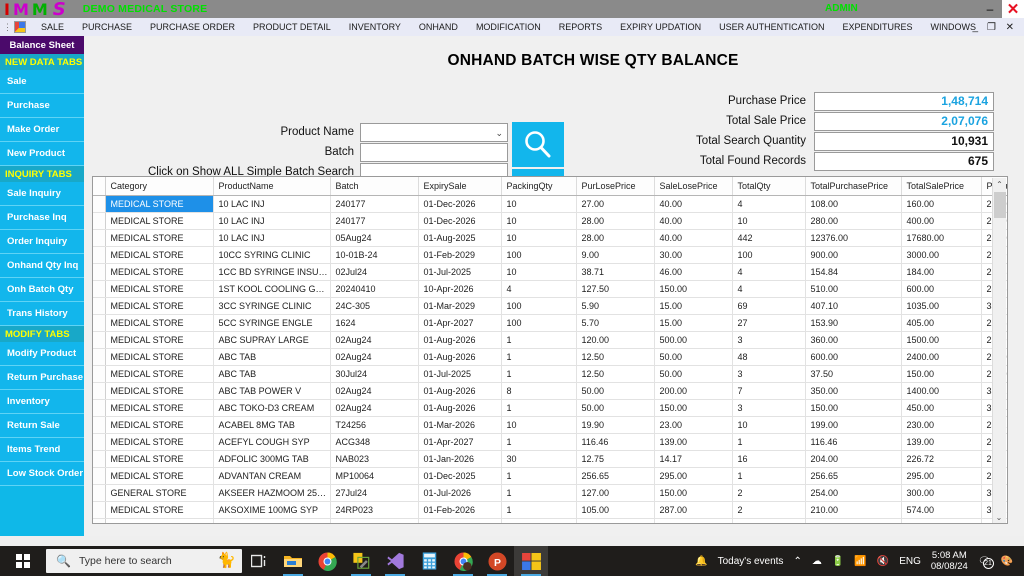 The width and height of the screenshot is (1024, 576). Describe the element at coordinates (693, 391) in the screenshot. I see `cell-saleloseprice: 200.00` at that location.